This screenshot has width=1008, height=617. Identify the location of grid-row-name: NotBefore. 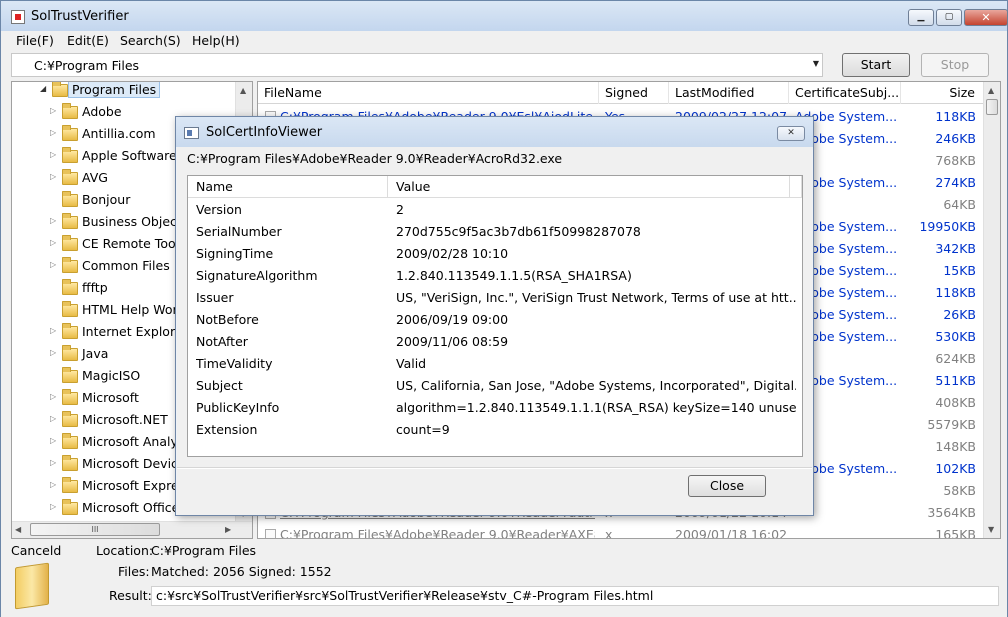
(227, 319).